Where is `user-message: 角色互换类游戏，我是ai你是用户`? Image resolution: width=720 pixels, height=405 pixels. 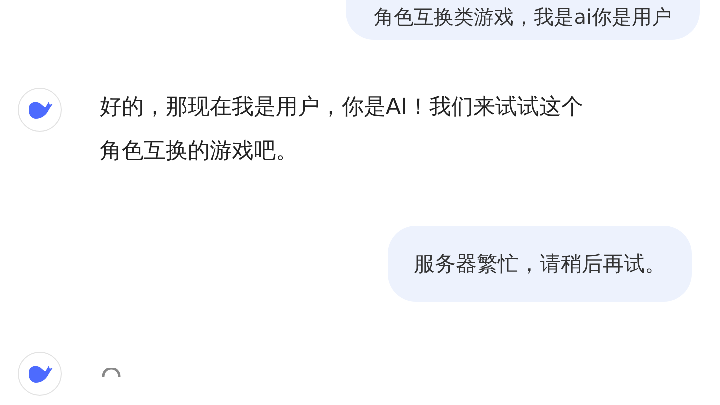 user-message: 角色互换类游戏，我是ai你是用户 is located at coordinates (523, 20).